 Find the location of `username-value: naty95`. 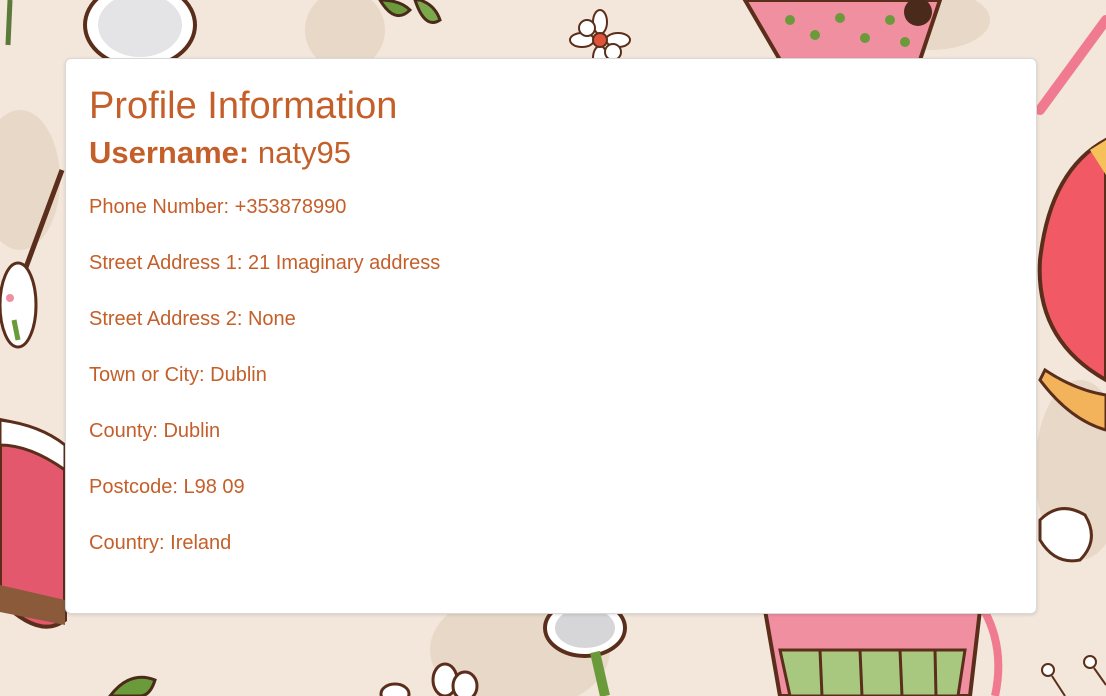

username-value: naty95 is located at coordinates (304, 152).